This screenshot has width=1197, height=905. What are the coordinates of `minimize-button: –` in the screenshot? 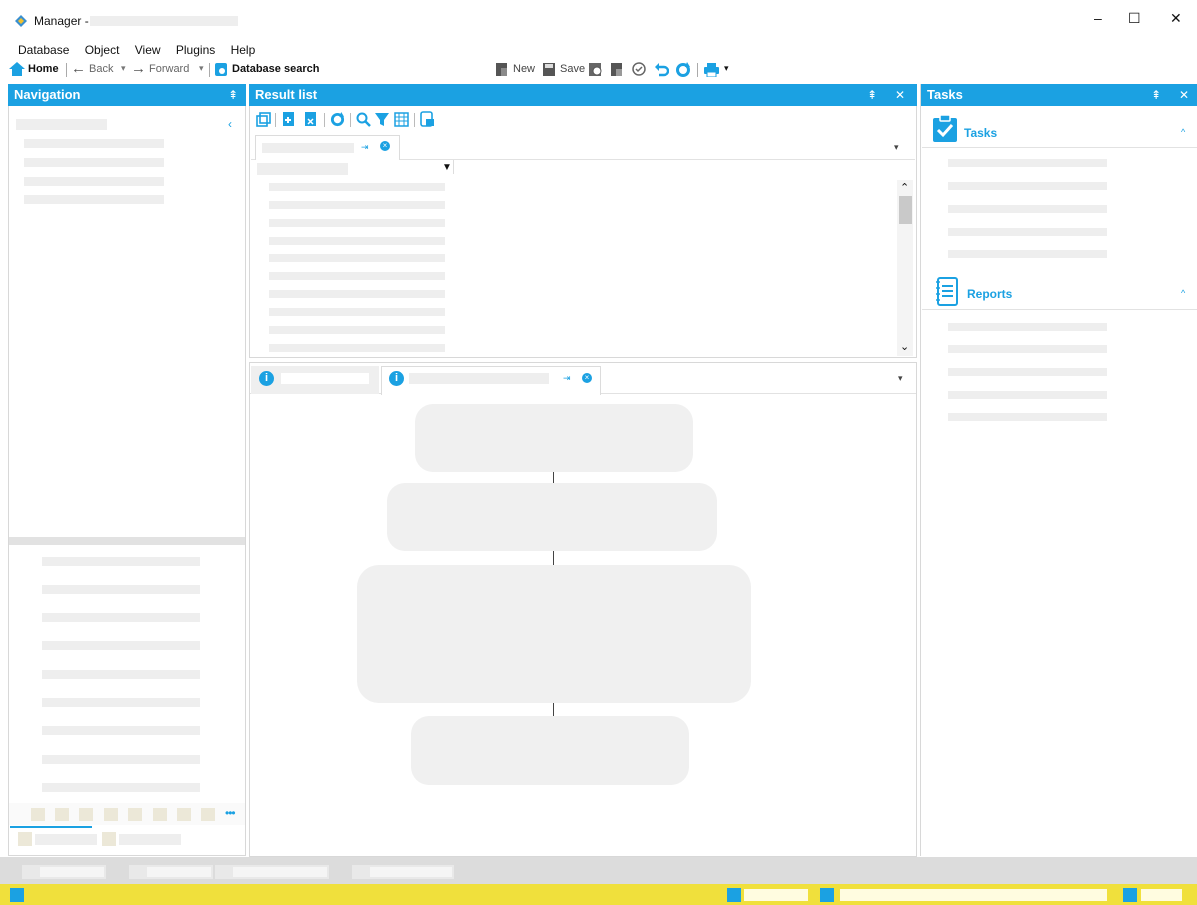 It's located at (1098, 18).